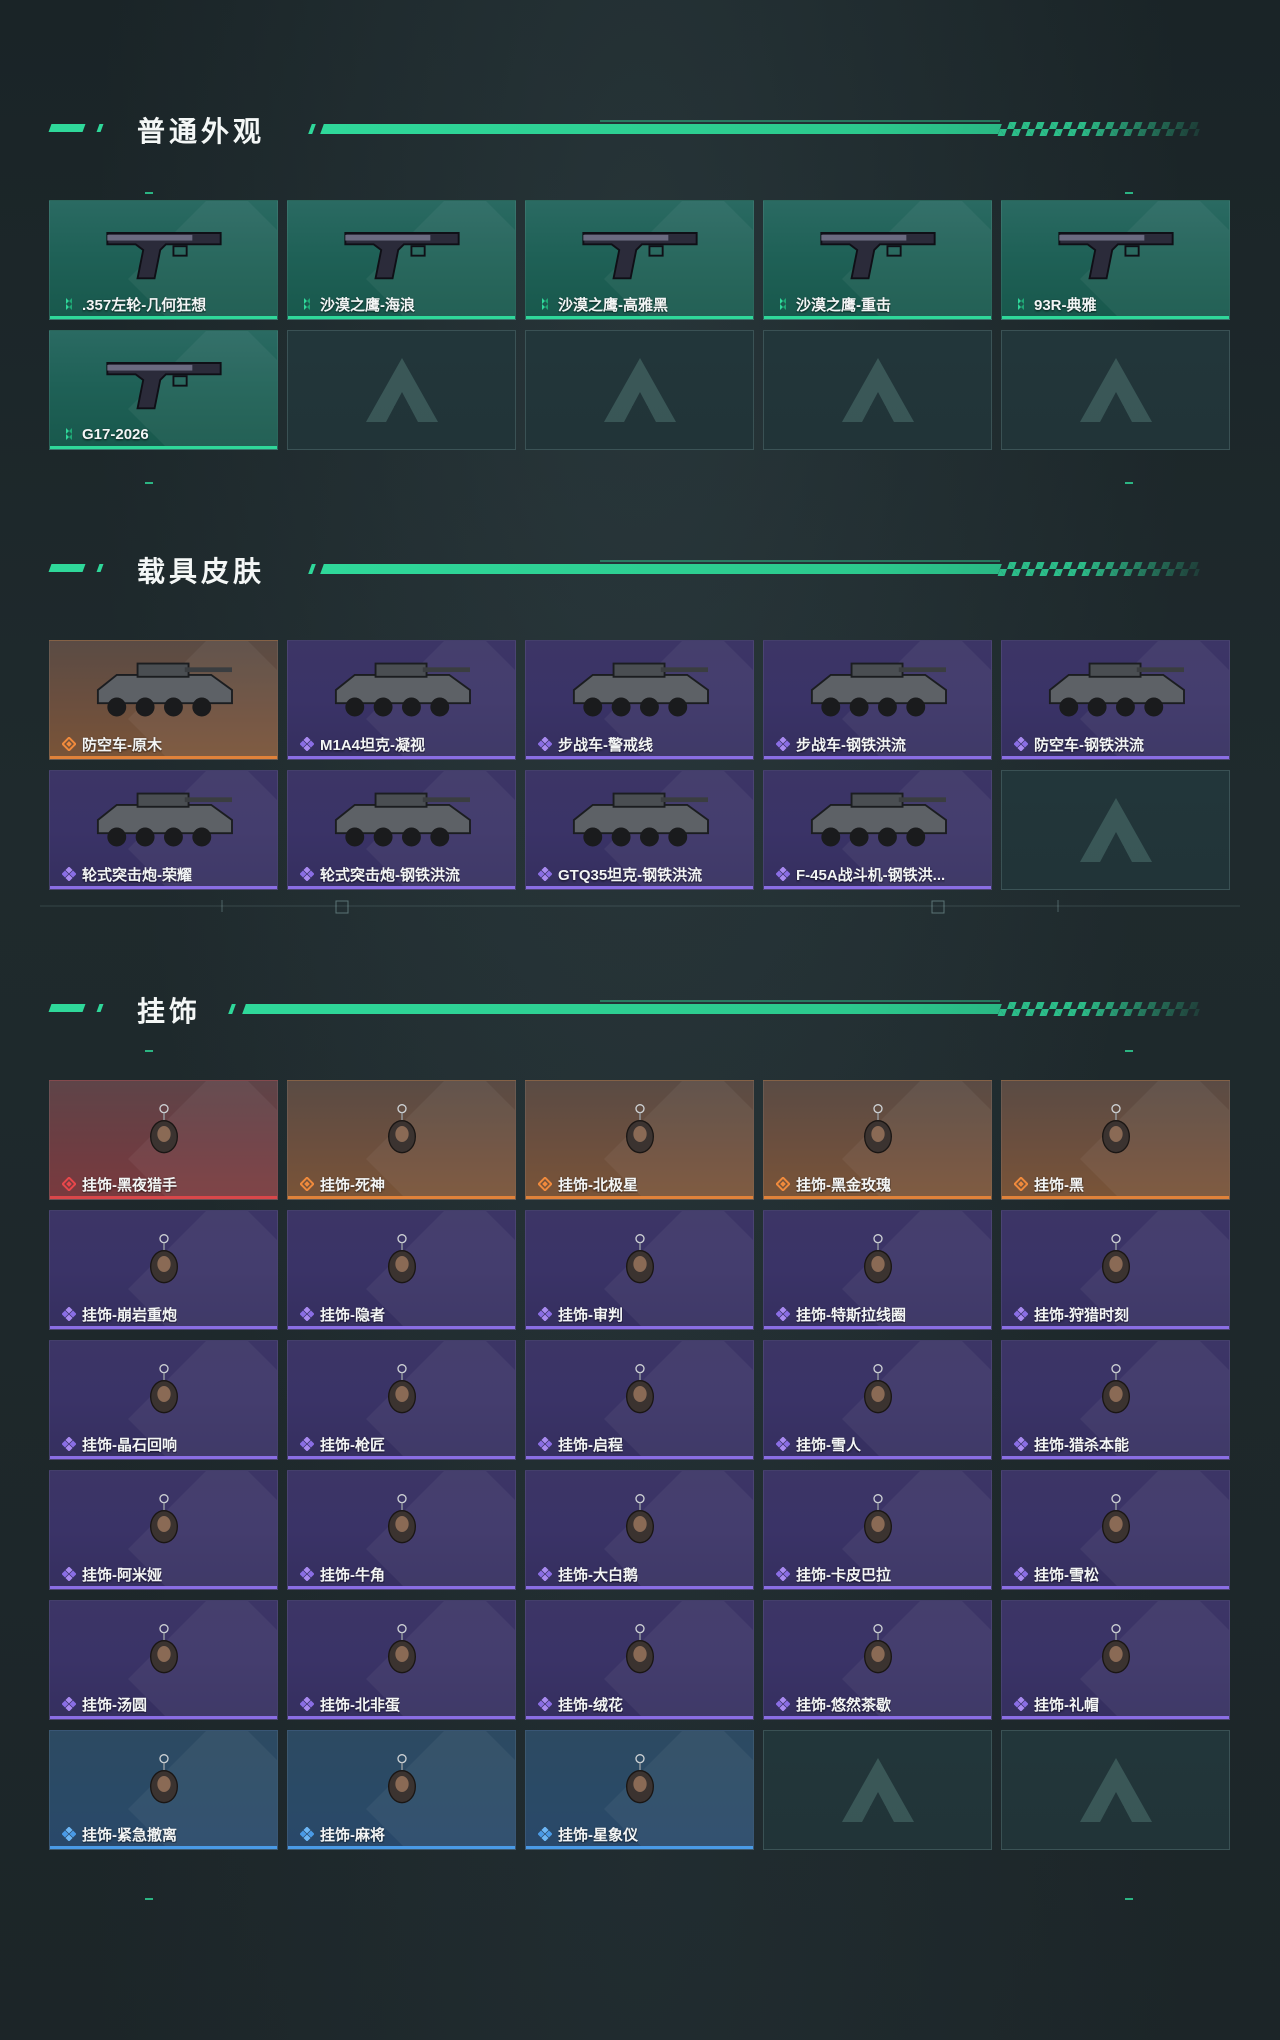 The width and height of the screenshot is (1280, 2040). I want to click on item-name: 挂饰-悠然茶歇, so click(843, 1705).